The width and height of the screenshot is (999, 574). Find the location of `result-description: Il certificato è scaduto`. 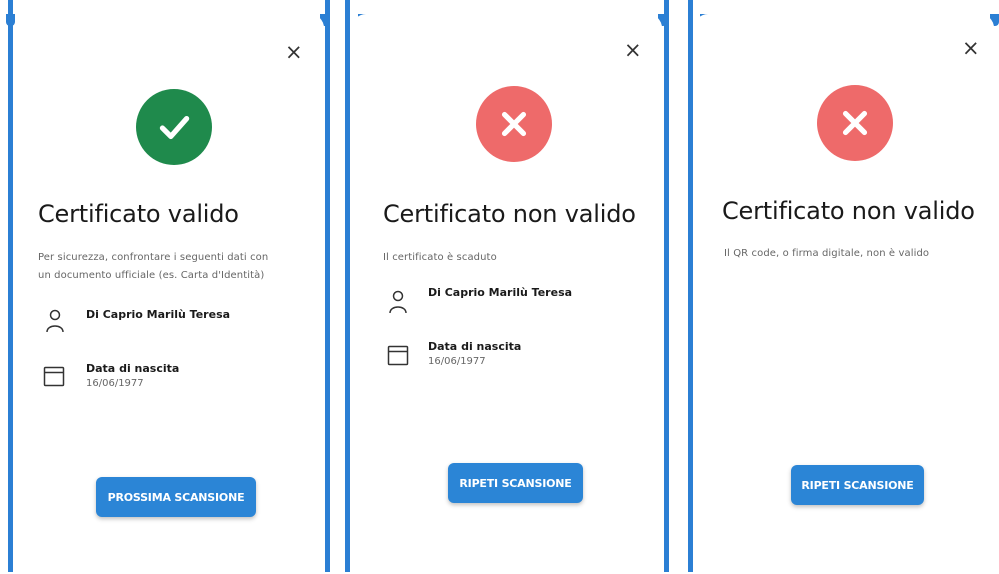

result-description: Il certificato è scaduto is located at coordinates (440, 257).